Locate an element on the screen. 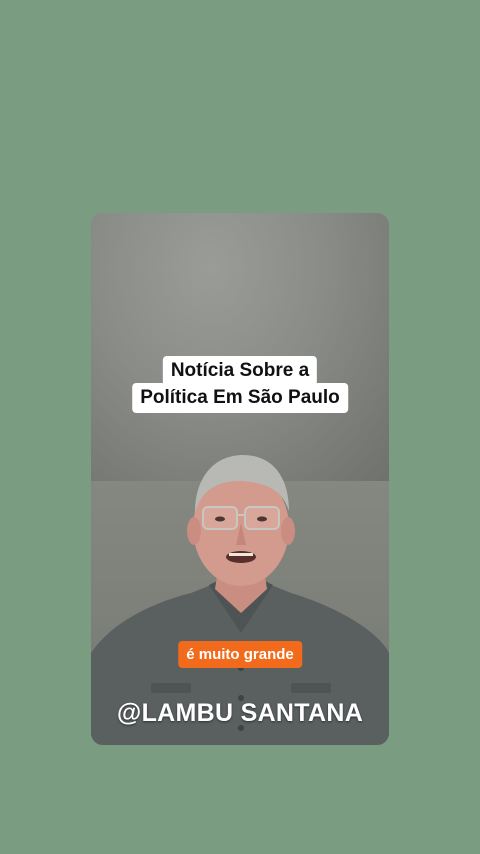 This screenshot has width=480, height=854. video-title-line-2: Política Em São Paulo is located at coordinates (240, 398).